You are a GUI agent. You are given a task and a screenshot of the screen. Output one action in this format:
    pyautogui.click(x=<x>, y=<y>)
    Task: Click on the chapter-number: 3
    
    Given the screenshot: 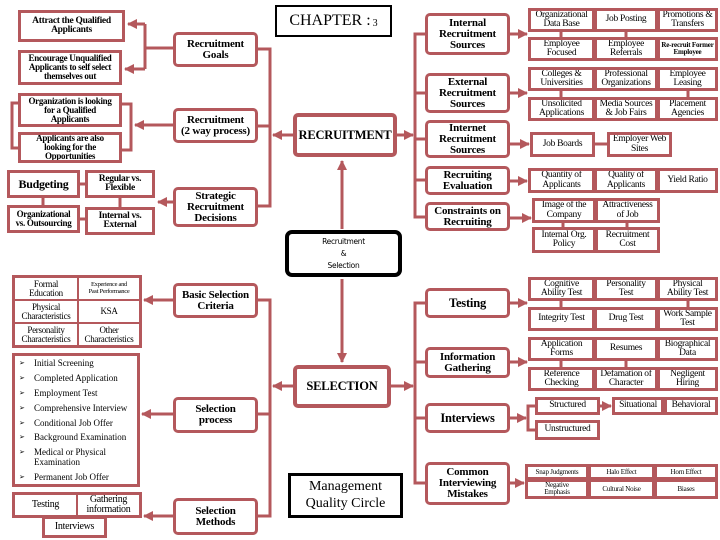 What is the action you would take?
    pyautogui.click(x=375, y=23)
    